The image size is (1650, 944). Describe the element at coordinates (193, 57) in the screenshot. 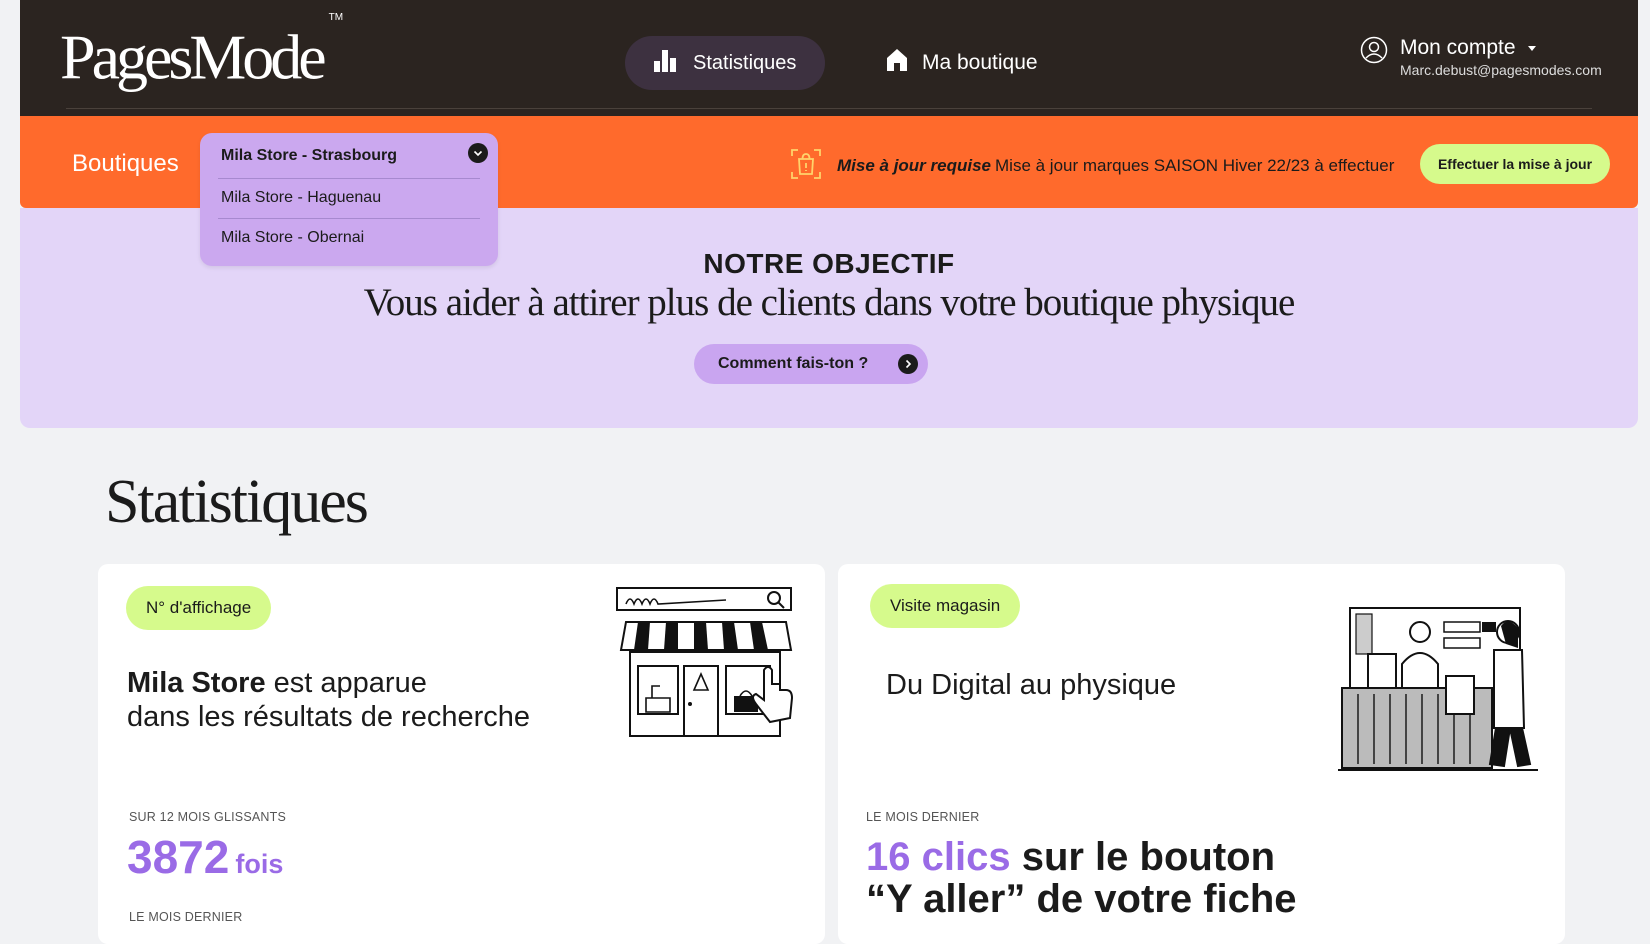

I see `logo-text: PagesMode` at that location.